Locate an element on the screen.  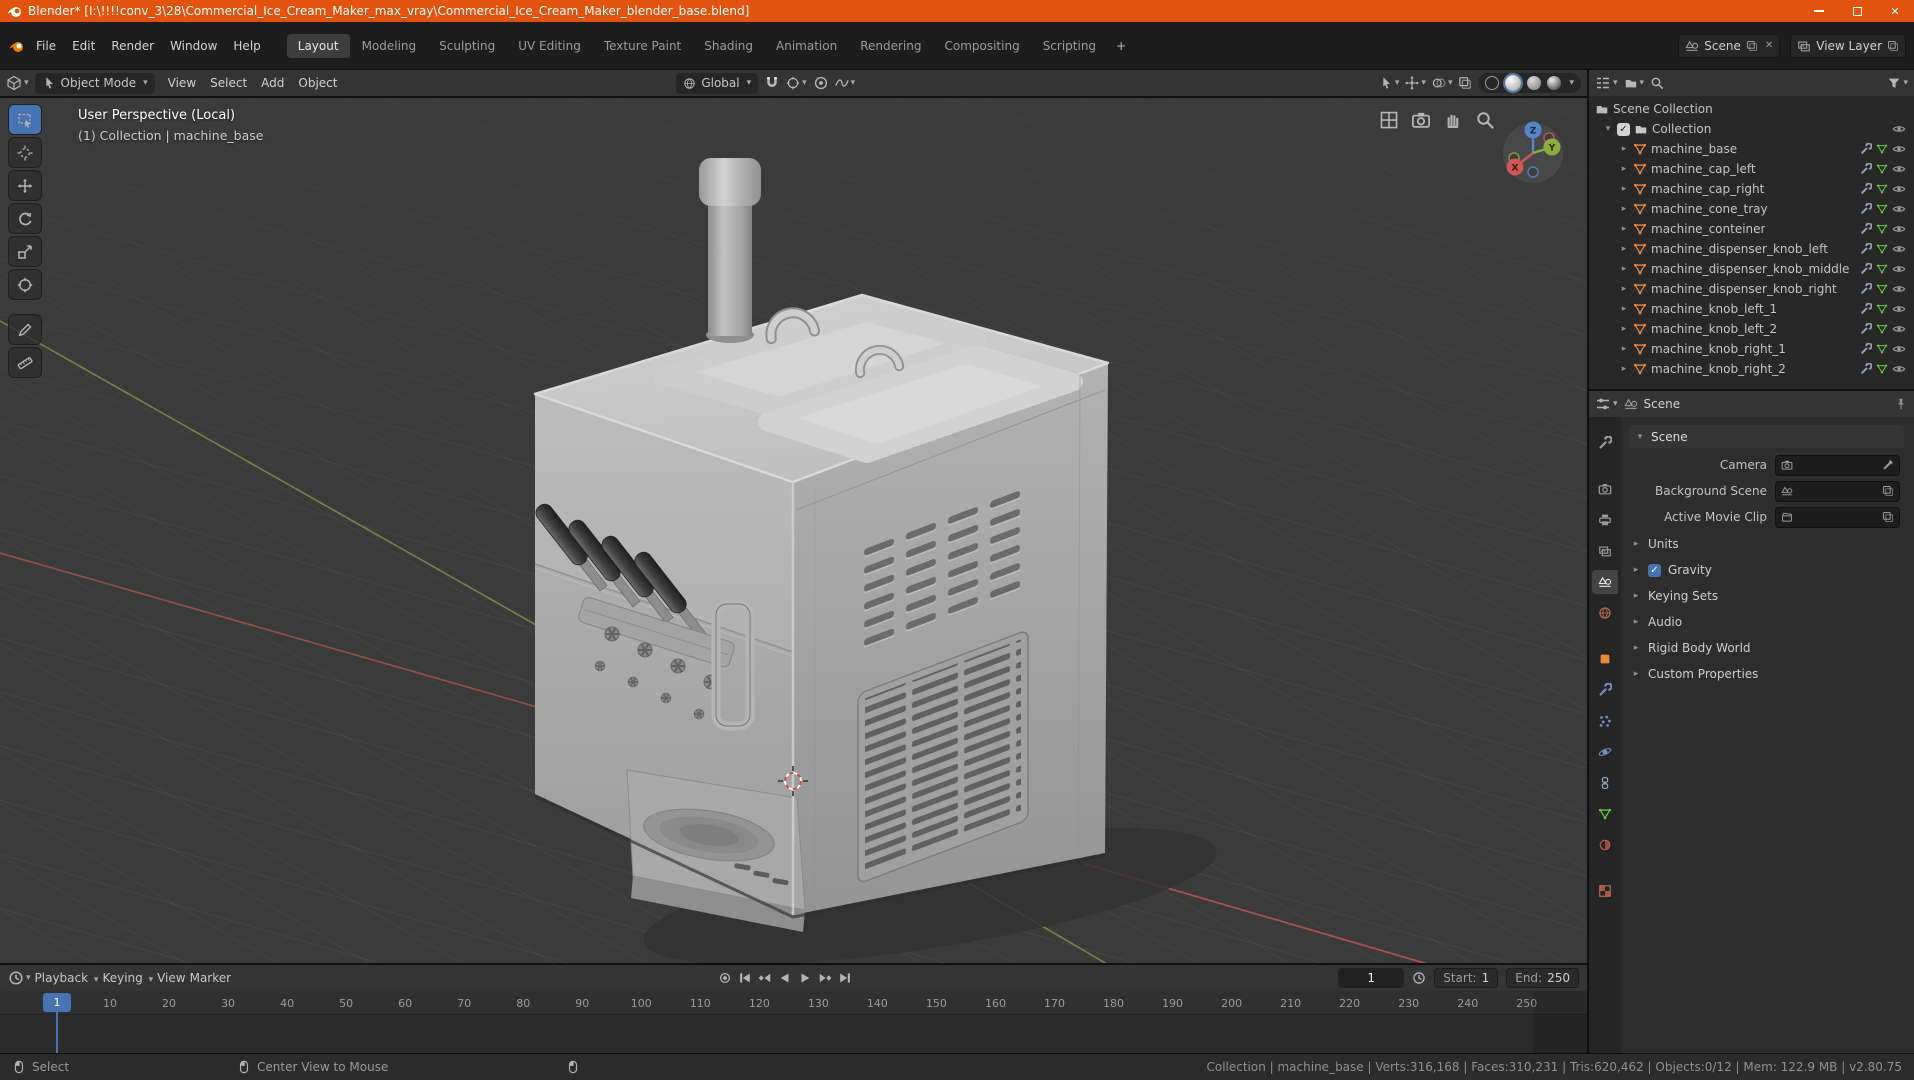
zoom-view-icon is located at coordinates (1485, 120).